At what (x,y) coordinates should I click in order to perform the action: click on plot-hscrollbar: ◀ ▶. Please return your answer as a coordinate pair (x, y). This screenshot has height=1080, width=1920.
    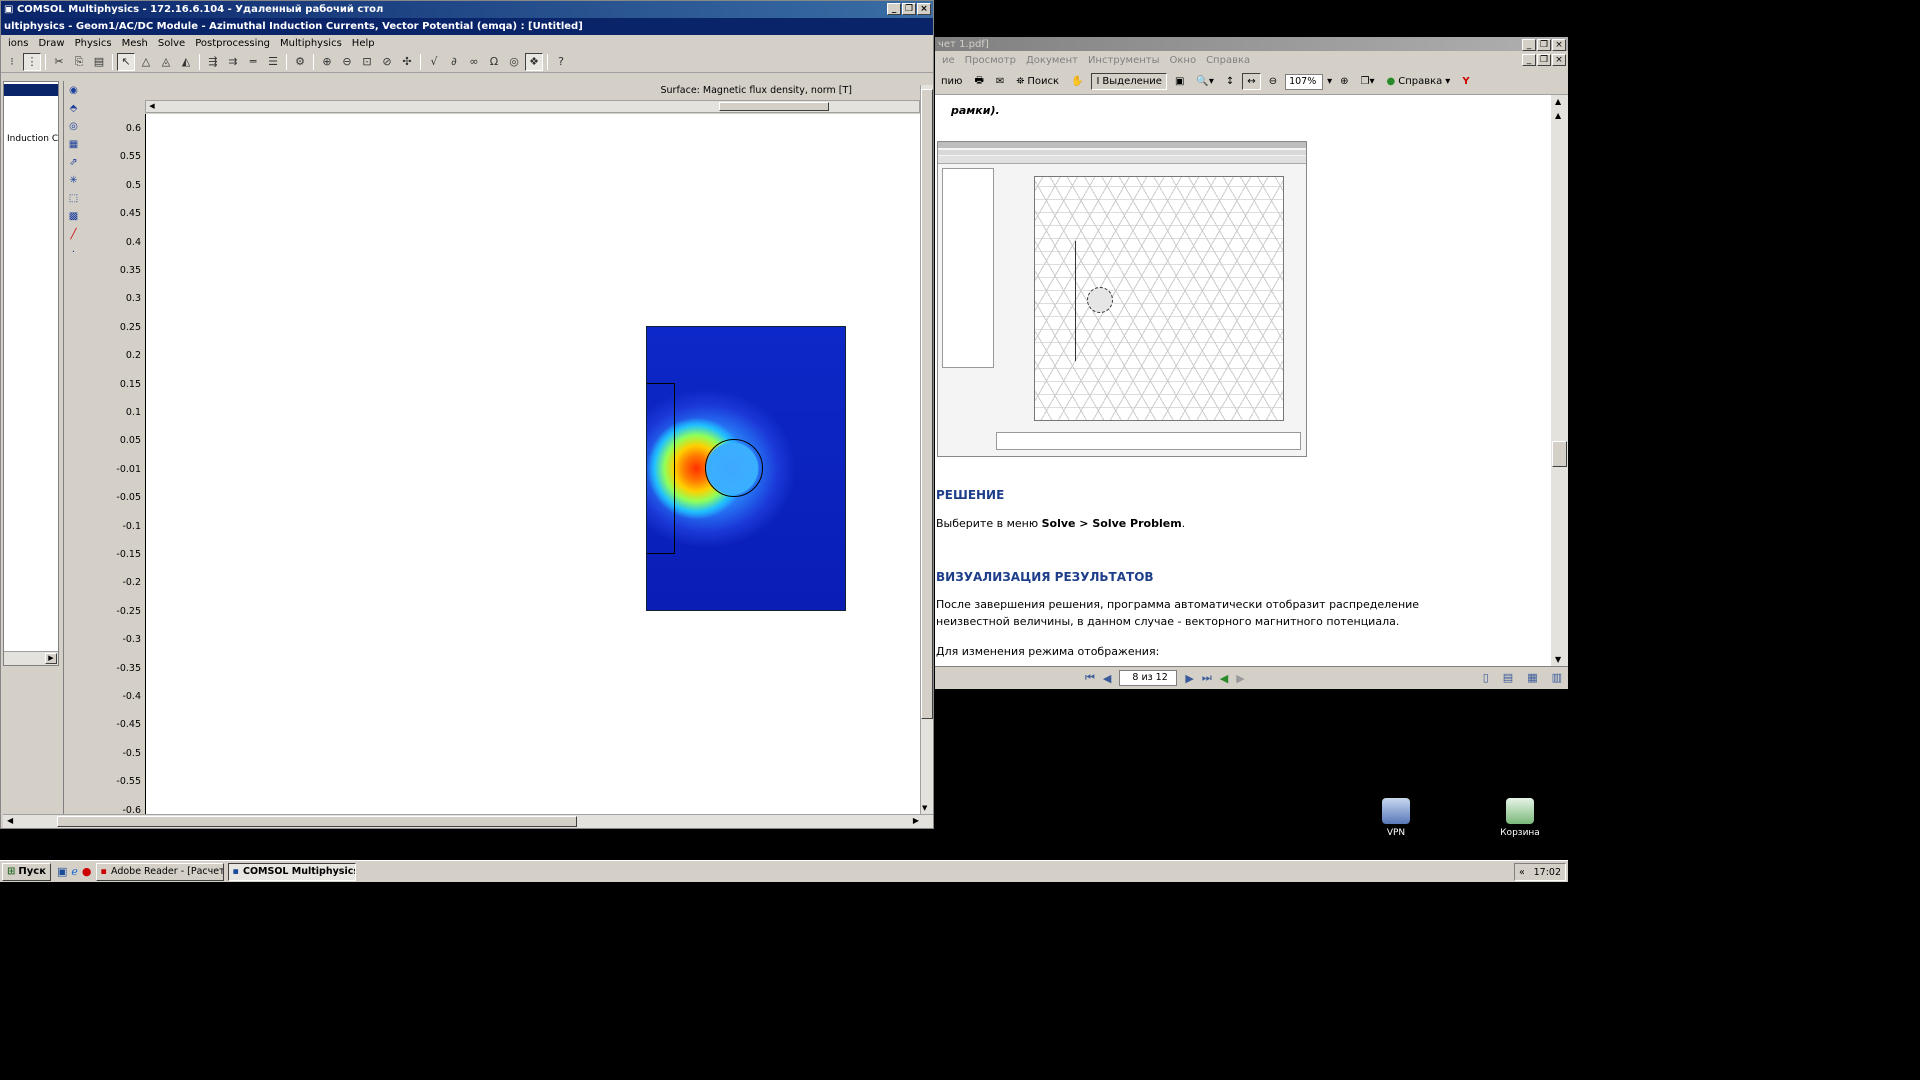
    Looking at the image, I should click on (468, 821).